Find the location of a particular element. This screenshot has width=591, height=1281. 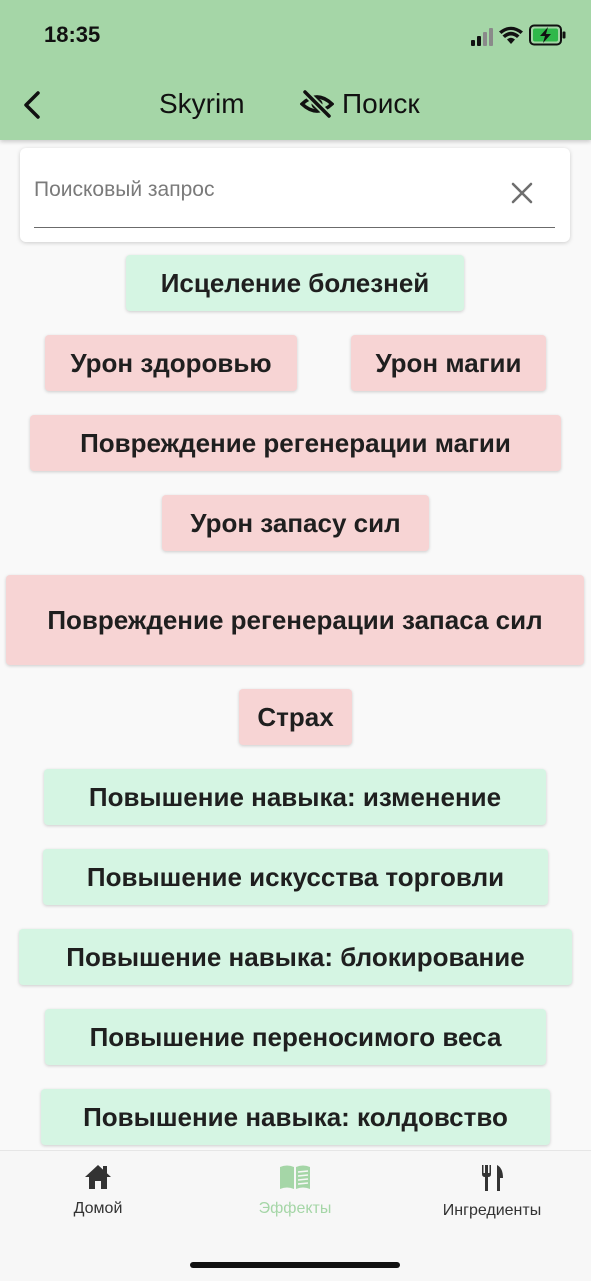

effect-chip: Страх is located at coordinates (295, 717).